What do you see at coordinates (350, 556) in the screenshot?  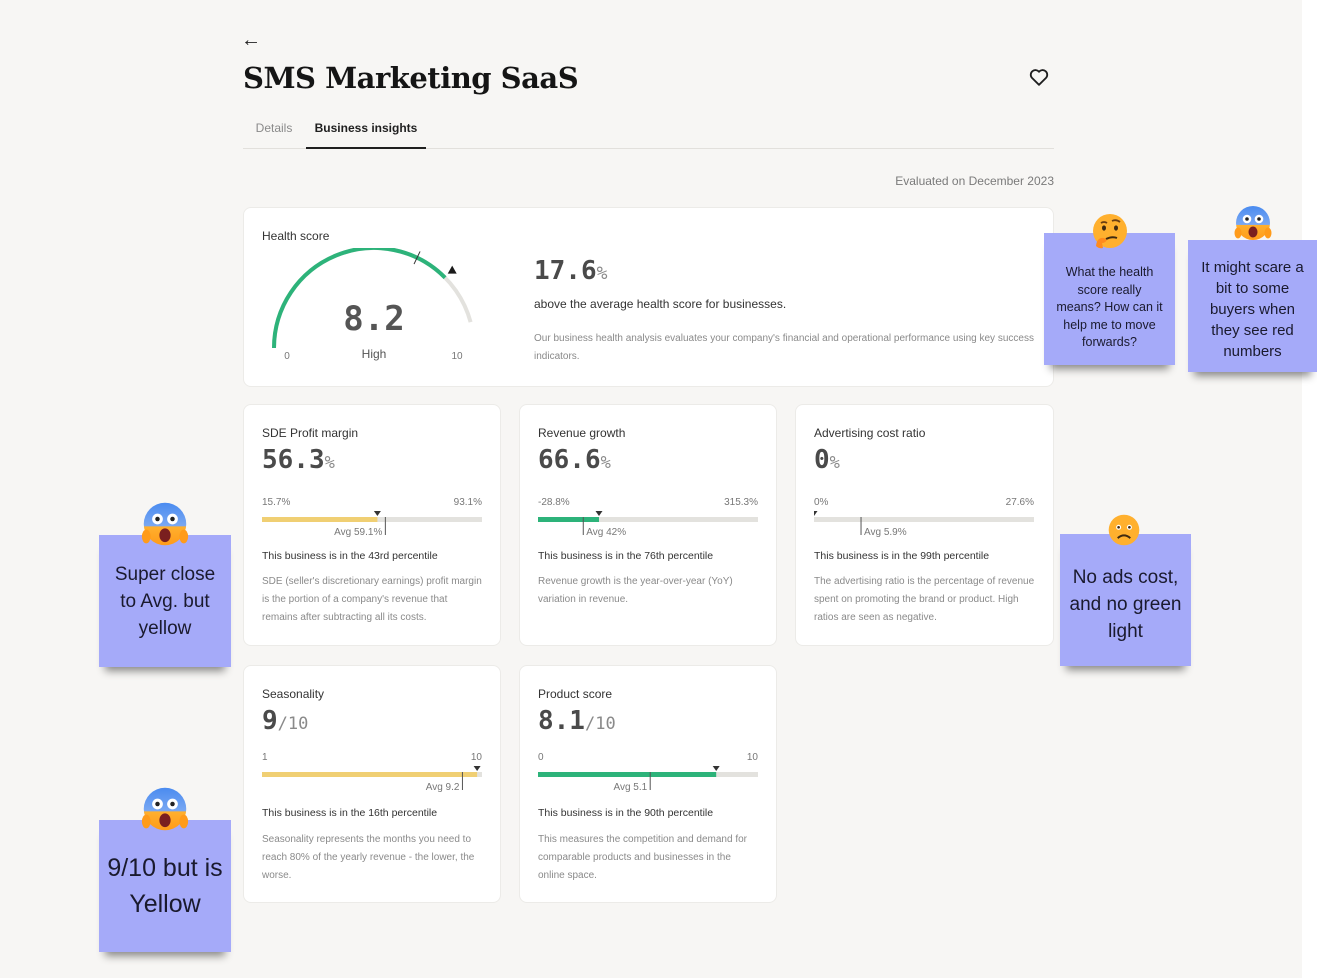 I see `metric-percentile: This business is in the 43rd percentile` at bounding box center [350, 556].